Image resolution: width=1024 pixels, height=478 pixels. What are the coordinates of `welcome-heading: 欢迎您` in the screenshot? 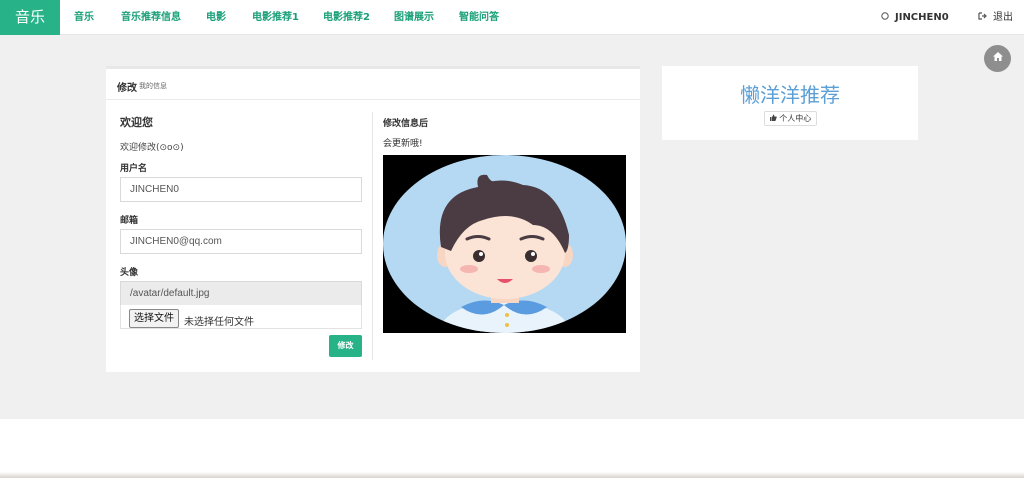 It's located at (136, 122).